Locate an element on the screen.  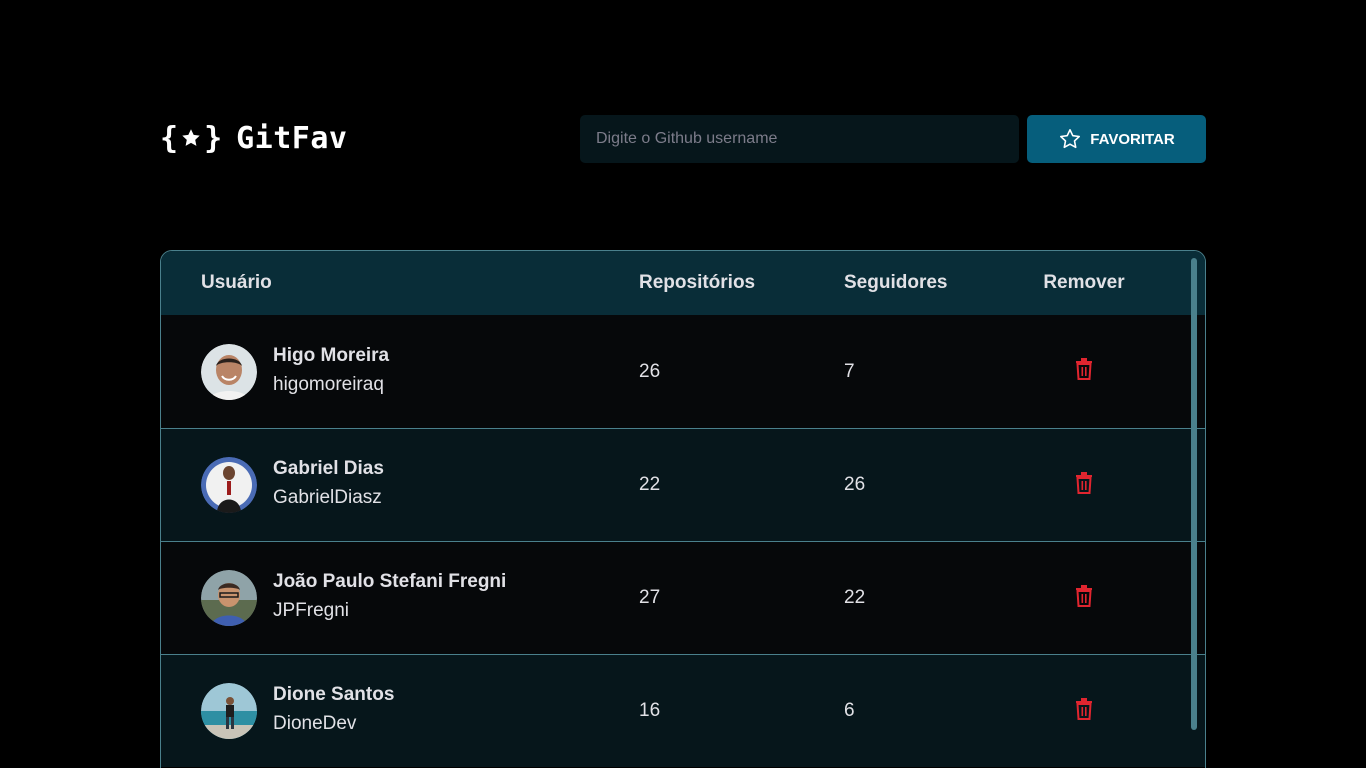
table-header: Usuário Repositórios Seguidores Remover is located at coordinates (683, 283).